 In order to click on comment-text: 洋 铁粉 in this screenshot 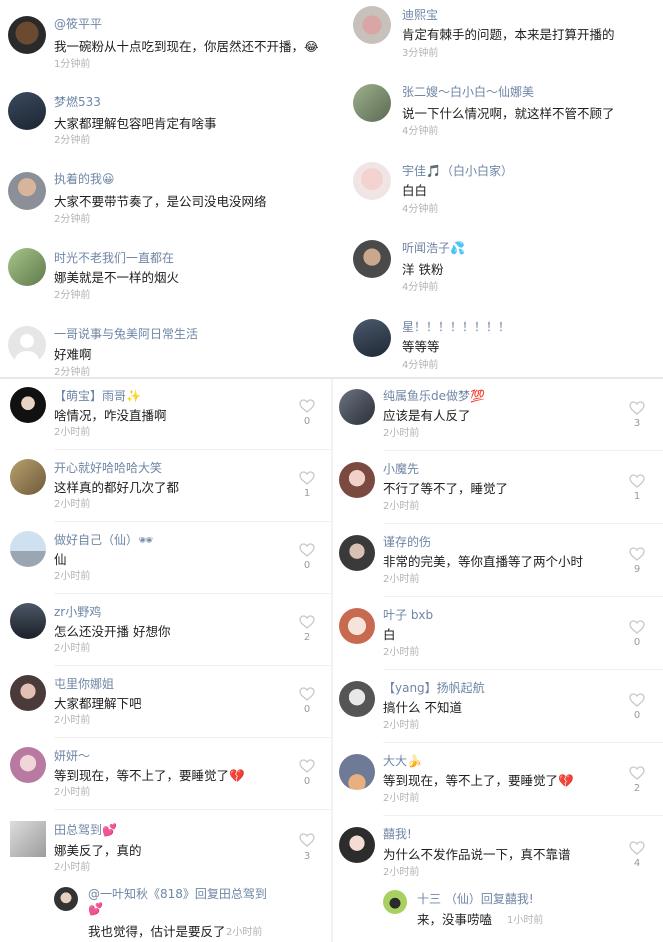, I will do `click(423, 269)`.